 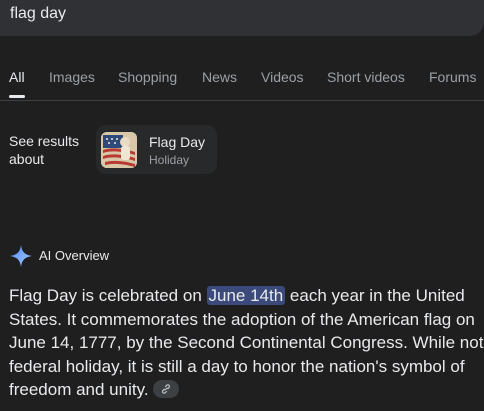 I want to click on see-results-label: See results about, so click(x=44, y=150).